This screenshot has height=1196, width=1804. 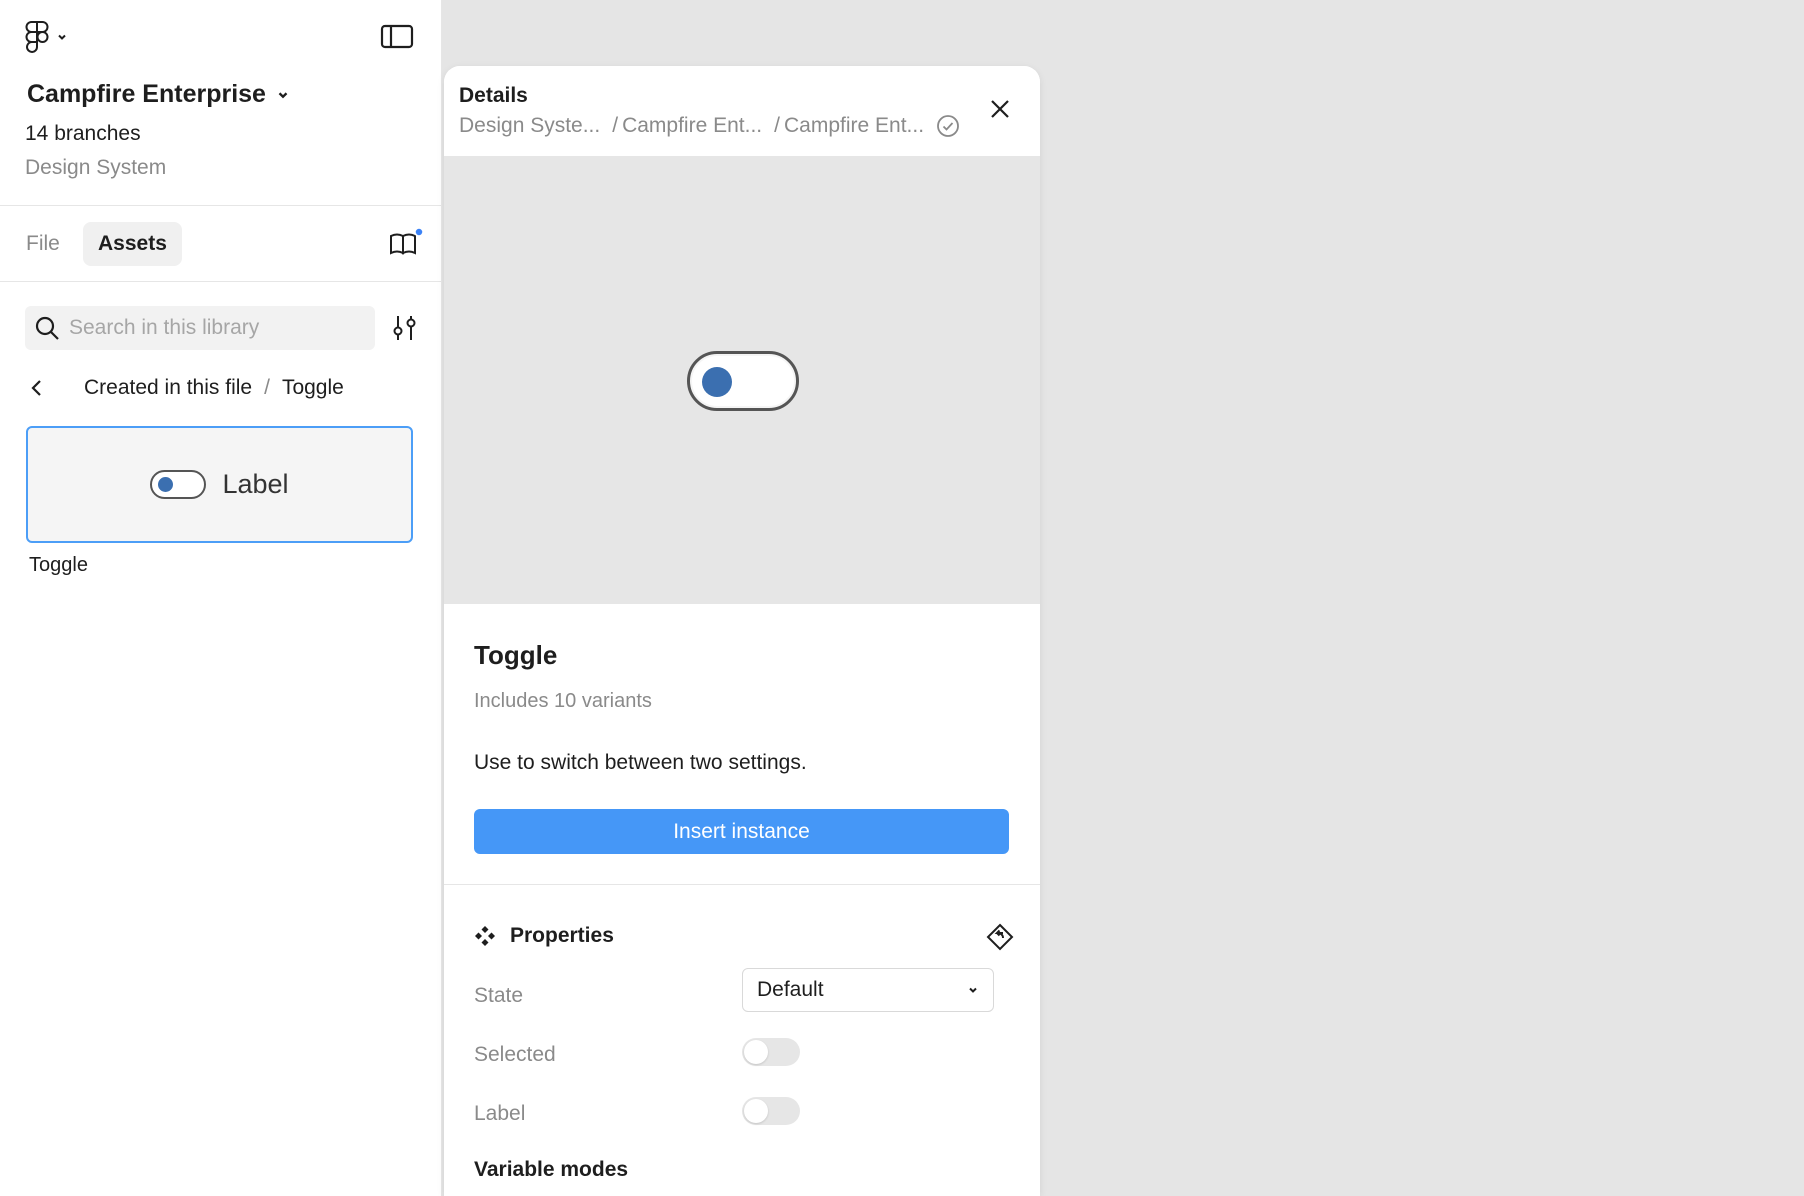 I want to click on sliders-icon, so click(x=404, y=328).